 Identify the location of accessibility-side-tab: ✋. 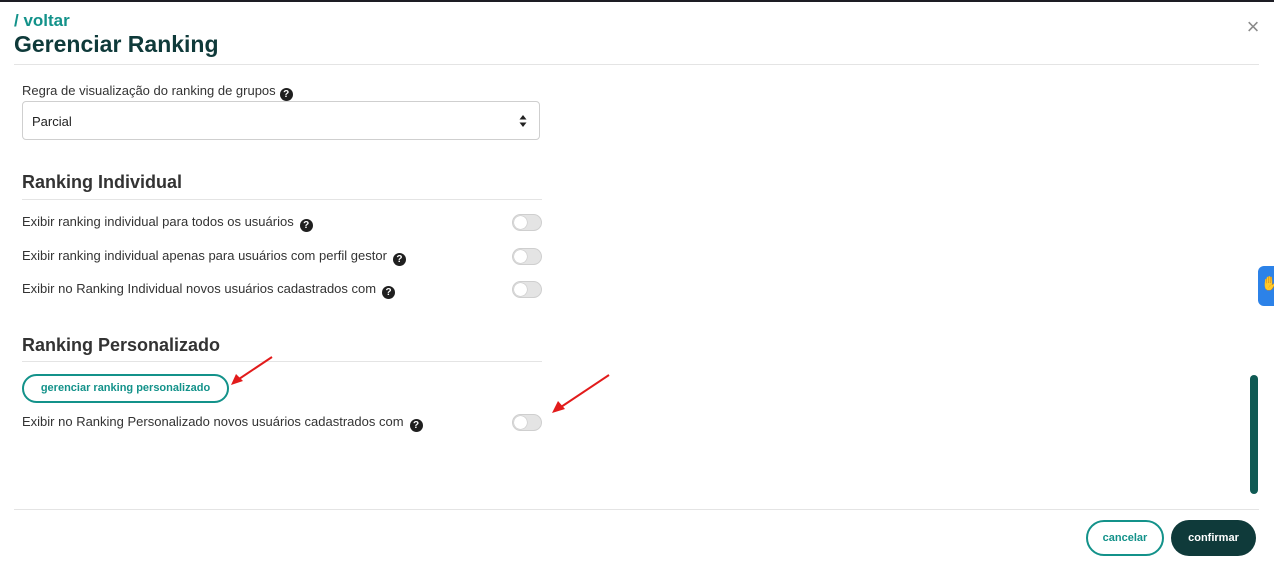
(1266, 286).